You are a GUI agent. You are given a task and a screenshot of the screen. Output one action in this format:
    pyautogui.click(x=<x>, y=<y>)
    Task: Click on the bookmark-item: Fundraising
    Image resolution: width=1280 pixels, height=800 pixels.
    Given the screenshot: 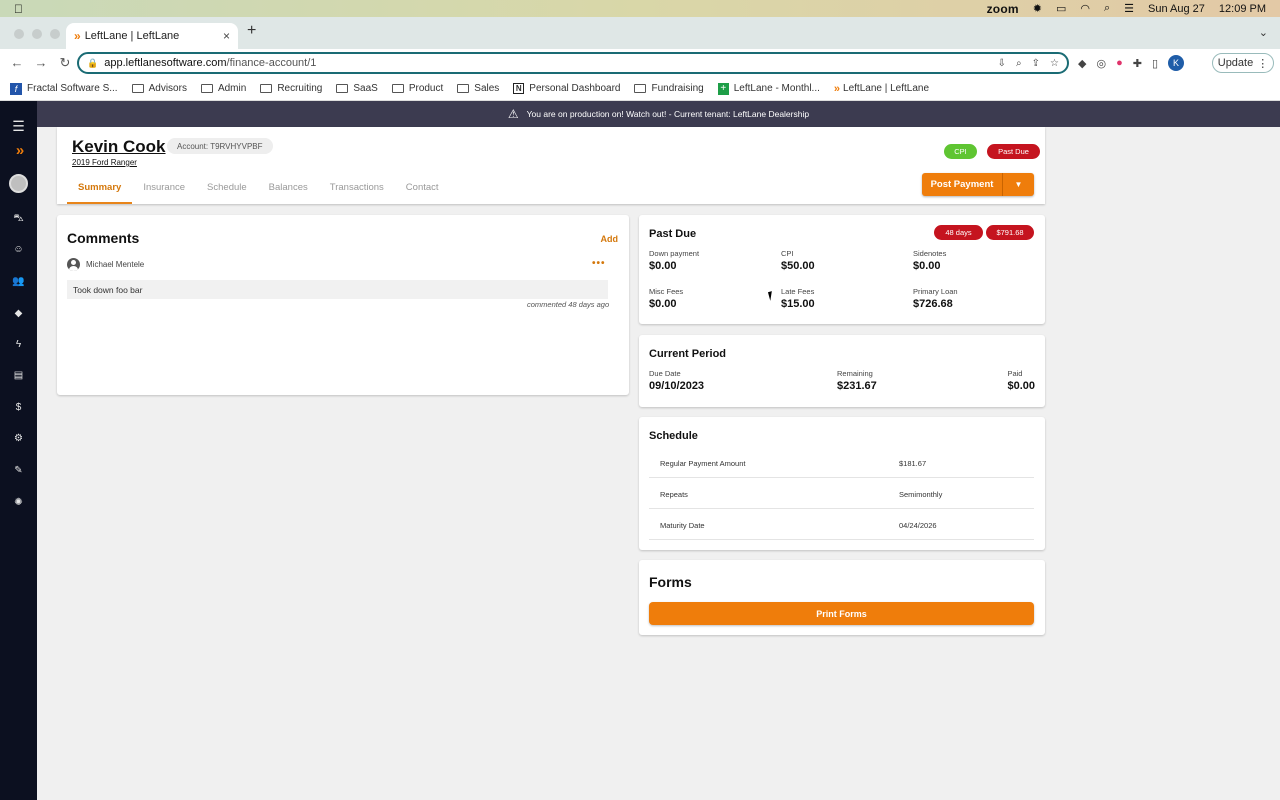 What is the action you would take?
    pyautogui.click(x=669, y=88)
    